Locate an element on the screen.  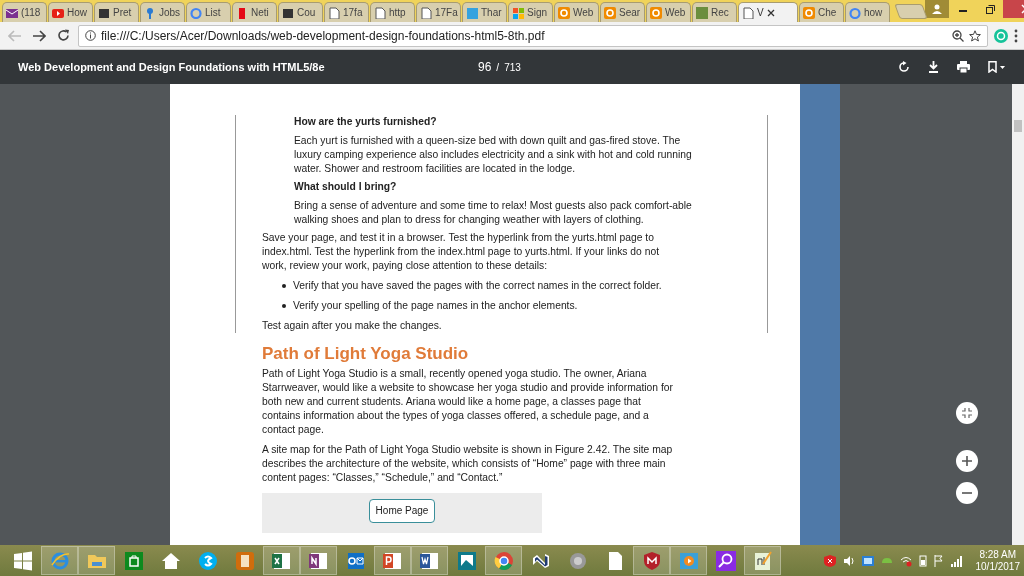
browser-tab: How is located at coordinates (70, 12).